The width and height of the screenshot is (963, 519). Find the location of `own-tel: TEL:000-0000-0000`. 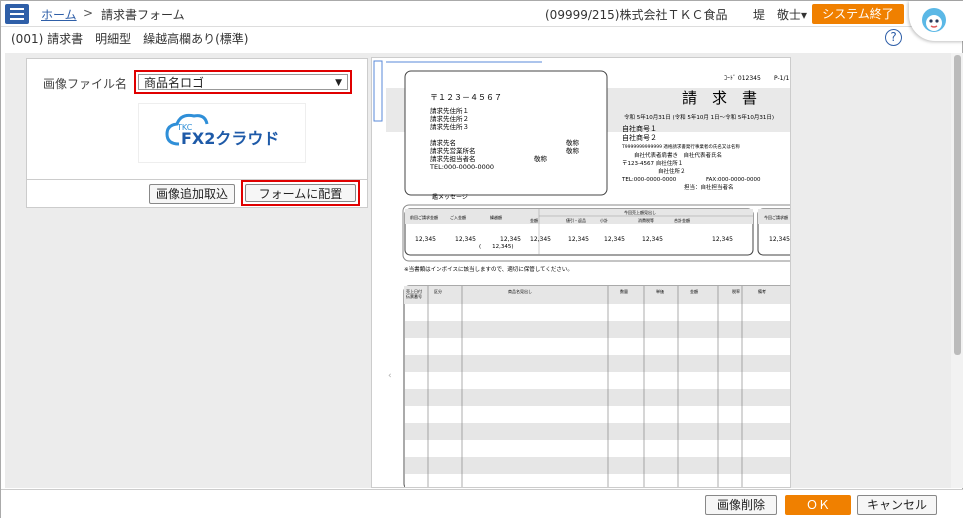

own-tel: TEL:000-0000-0000 is located at coordinates (649, 180).